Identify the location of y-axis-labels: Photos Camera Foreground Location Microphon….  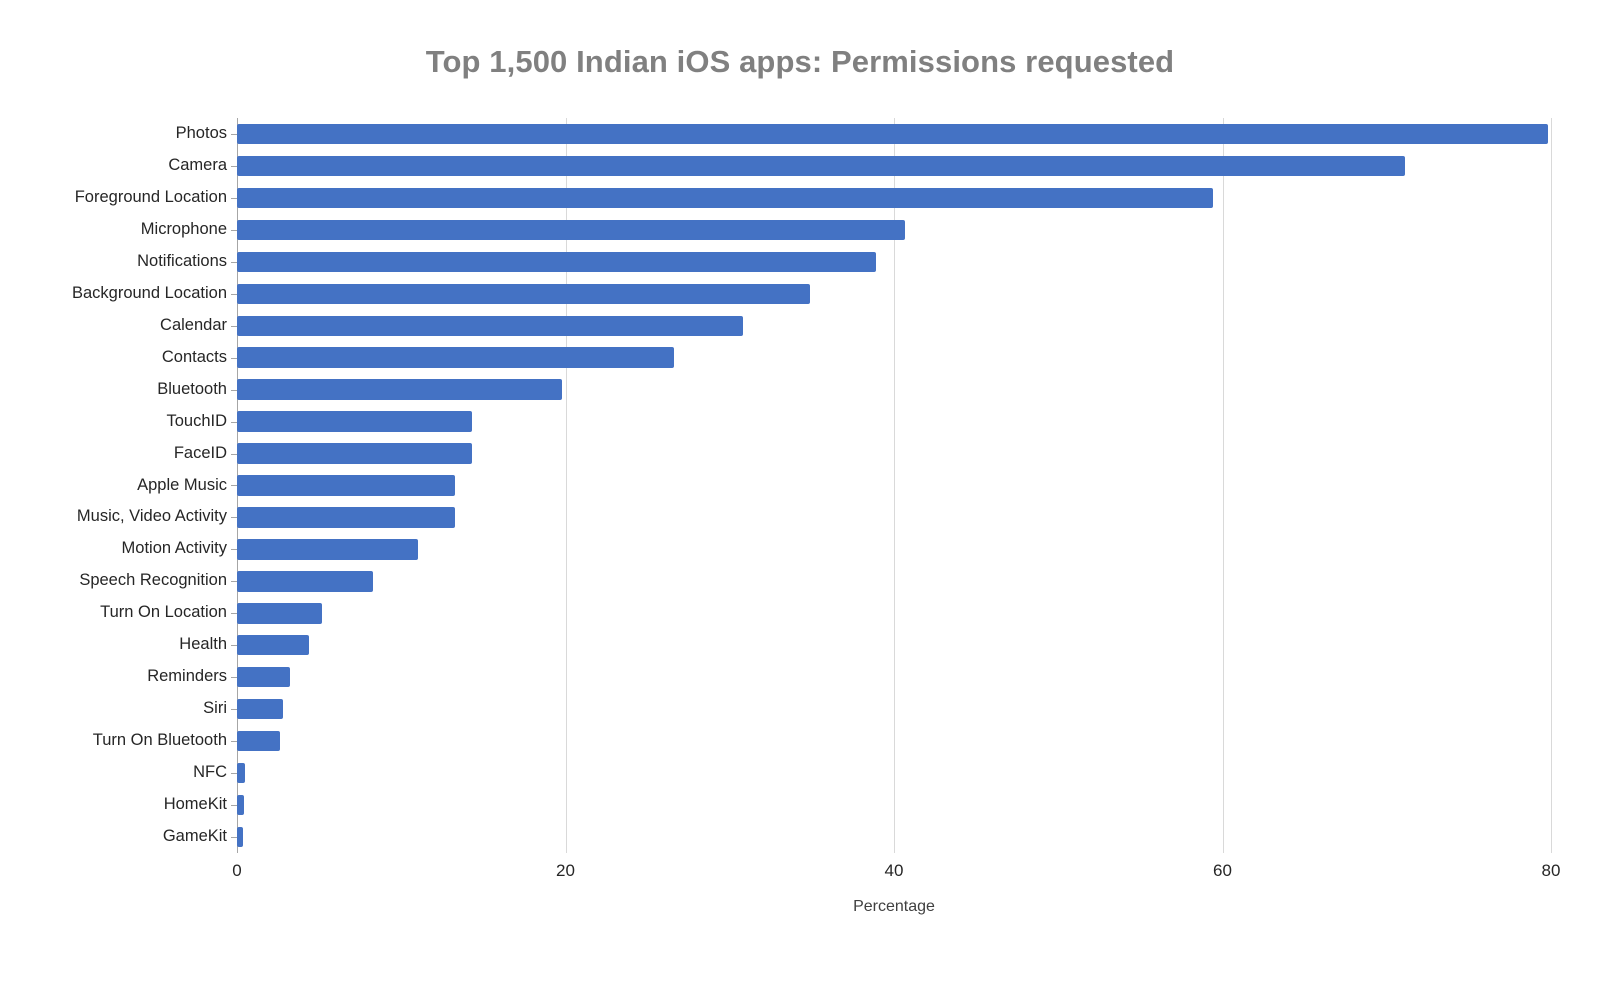
(113, 485).